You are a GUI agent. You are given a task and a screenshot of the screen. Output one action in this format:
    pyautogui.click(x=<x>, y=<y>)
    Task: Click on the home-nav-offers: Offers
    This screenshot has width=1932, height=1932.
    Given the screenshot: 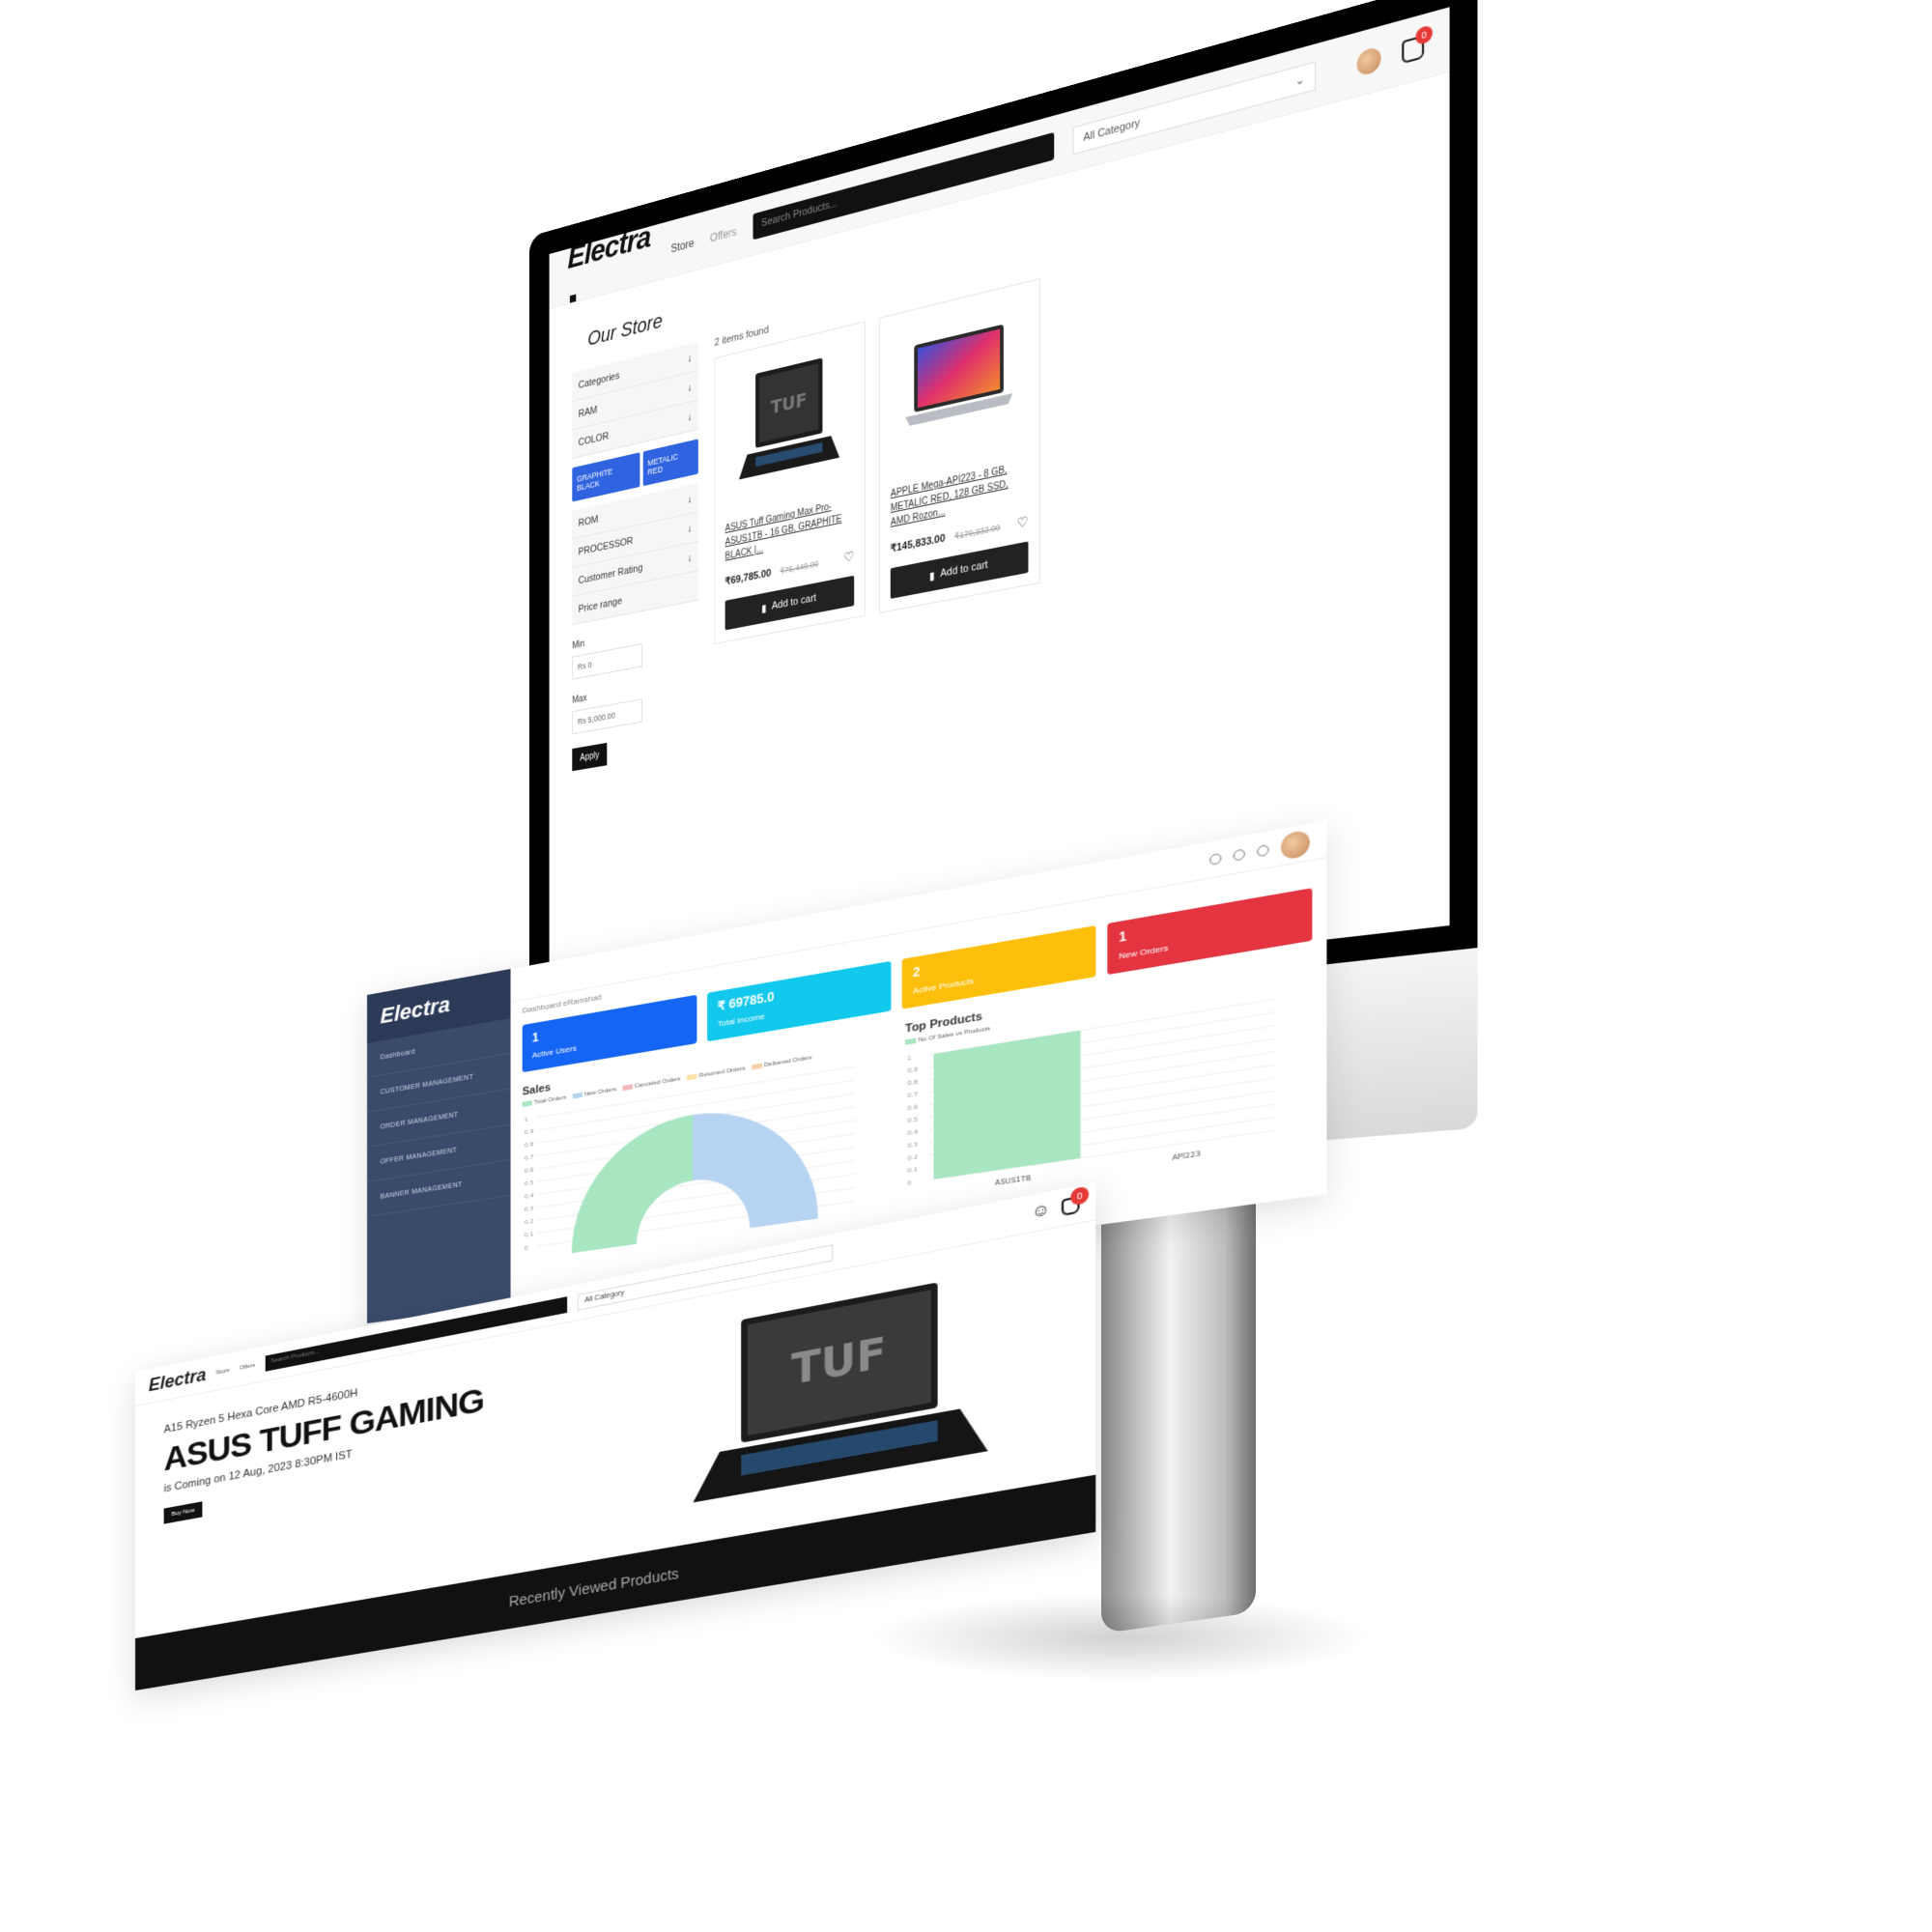 What is the action you would take?
    pyautogui.click(x=248, y=1366)
    